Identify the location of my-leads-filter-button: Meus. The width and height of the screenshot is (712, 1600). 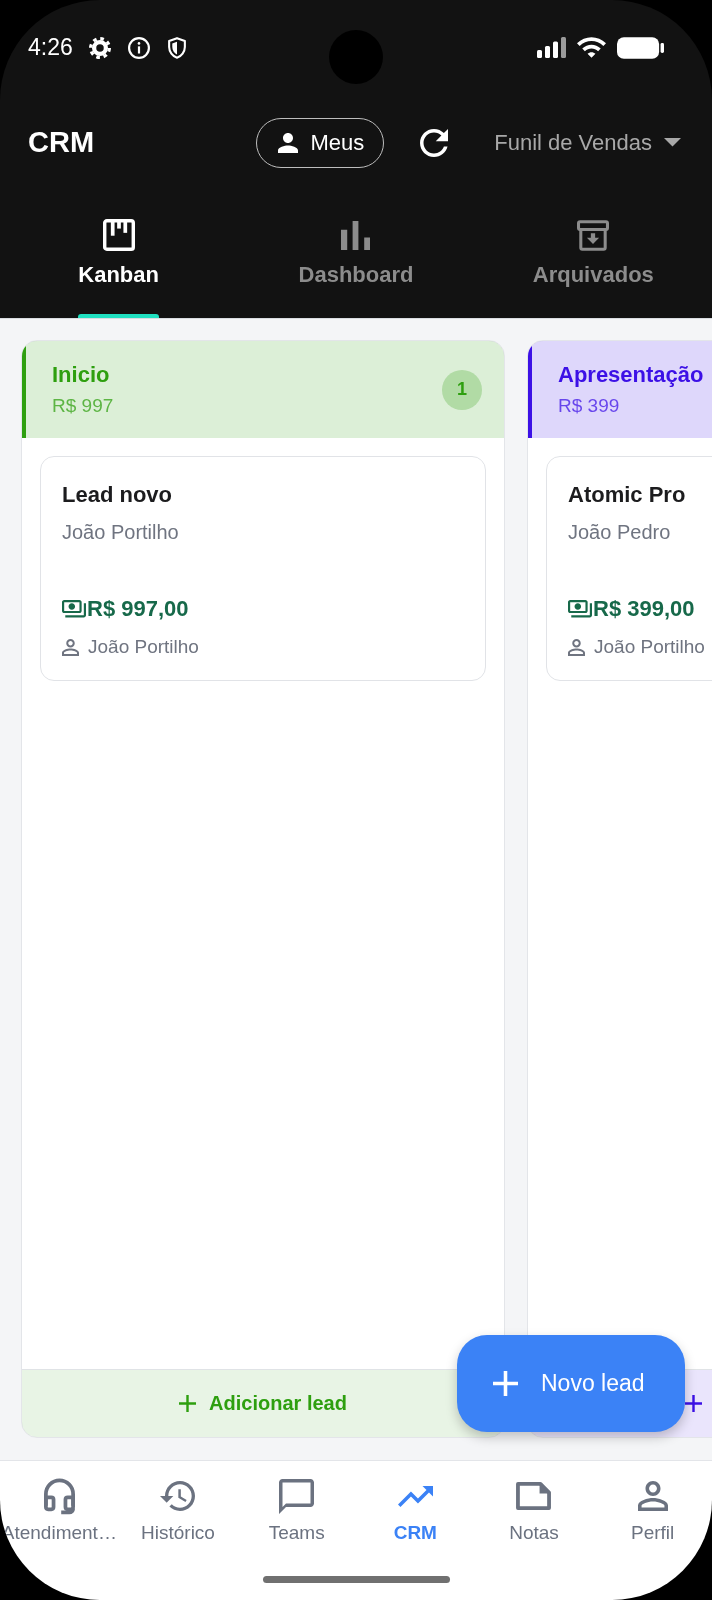
(320, 142).